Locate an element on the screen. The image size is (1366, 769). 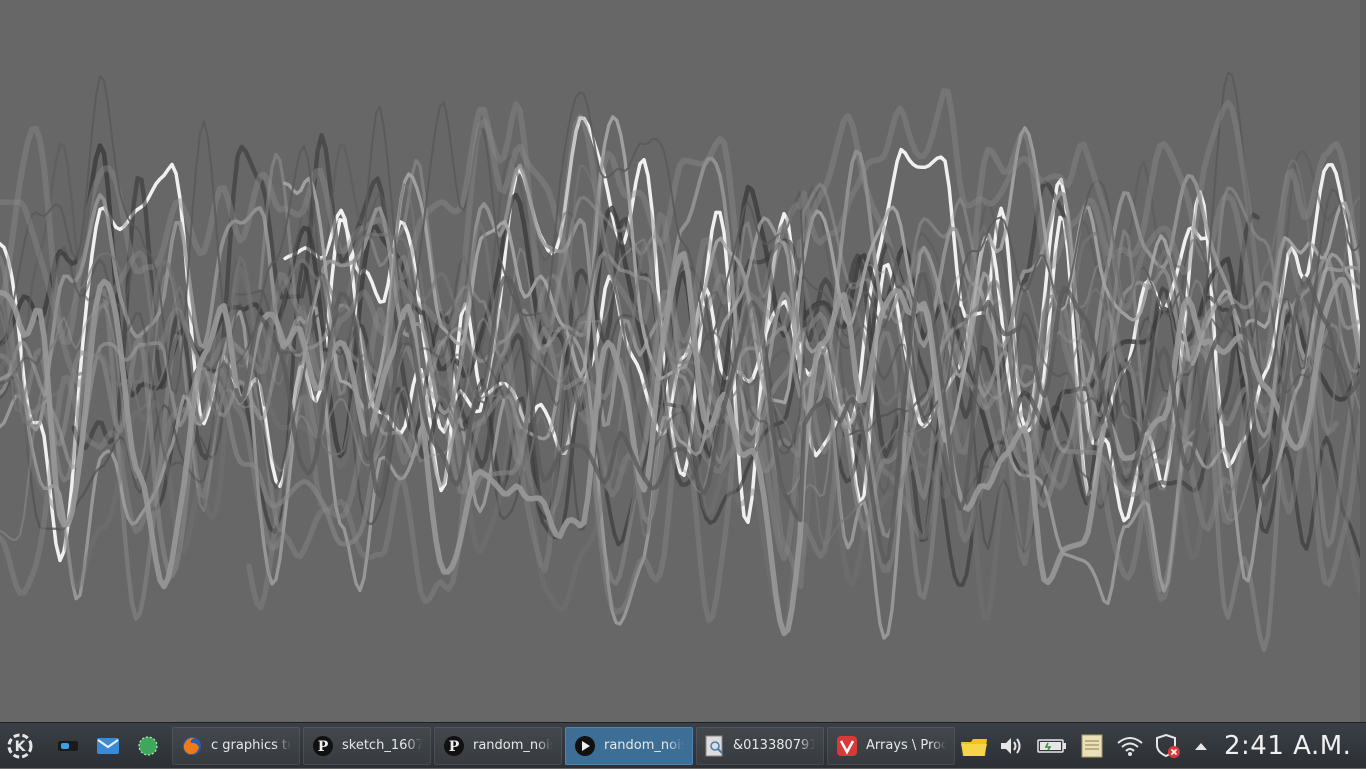
volume-icon is located at coordinates (1012, 746).